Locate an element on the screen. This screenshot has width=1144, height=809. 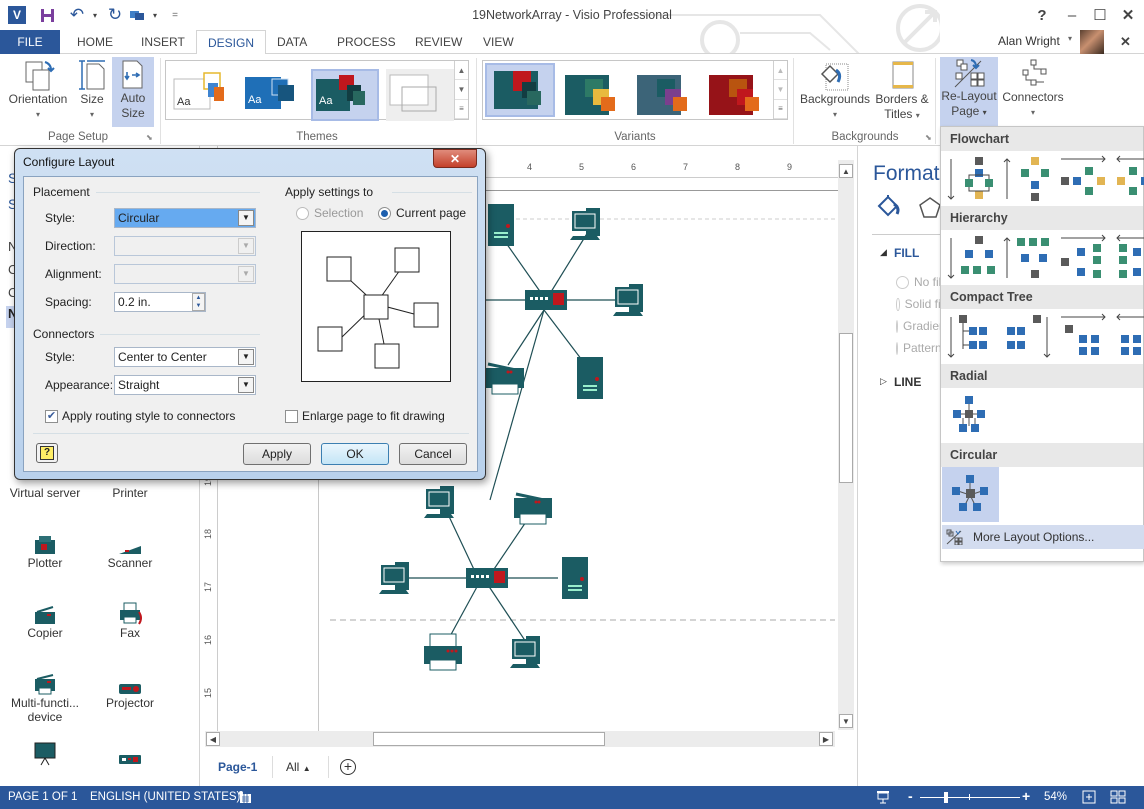
backgrounds-button: Backgrounds ▾ is located at coordinates (835, 93).